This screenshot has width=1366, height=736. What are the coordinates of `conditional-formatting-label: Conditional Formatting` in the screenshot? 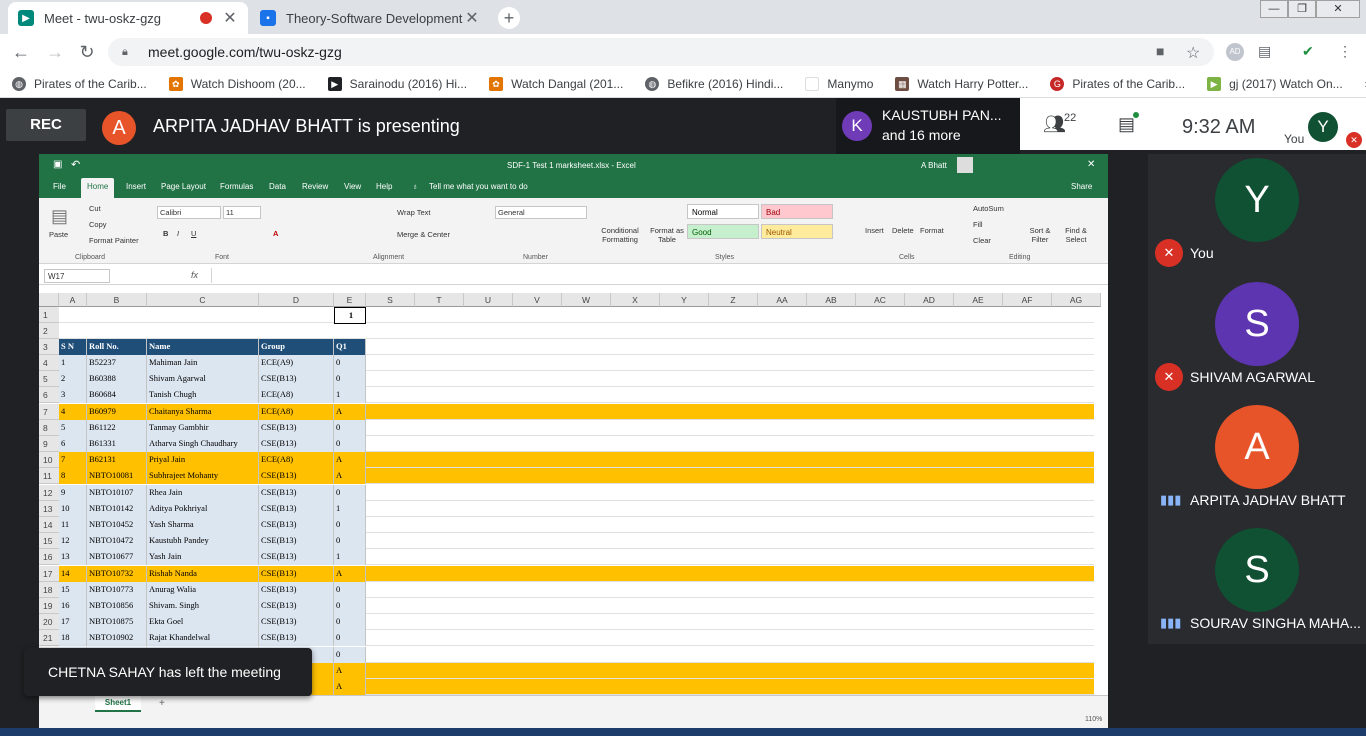 It's located at (620, 235).